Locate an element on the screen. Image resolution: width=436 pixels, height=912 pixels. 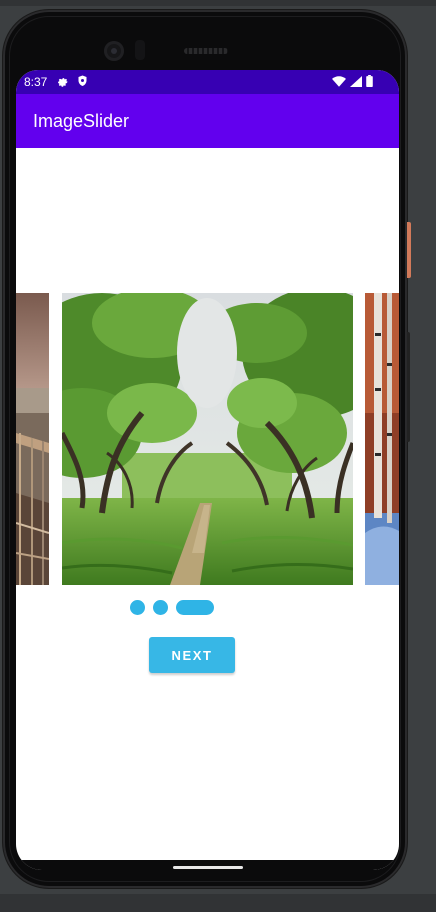
slide-next is located at coordinates (382, 439).